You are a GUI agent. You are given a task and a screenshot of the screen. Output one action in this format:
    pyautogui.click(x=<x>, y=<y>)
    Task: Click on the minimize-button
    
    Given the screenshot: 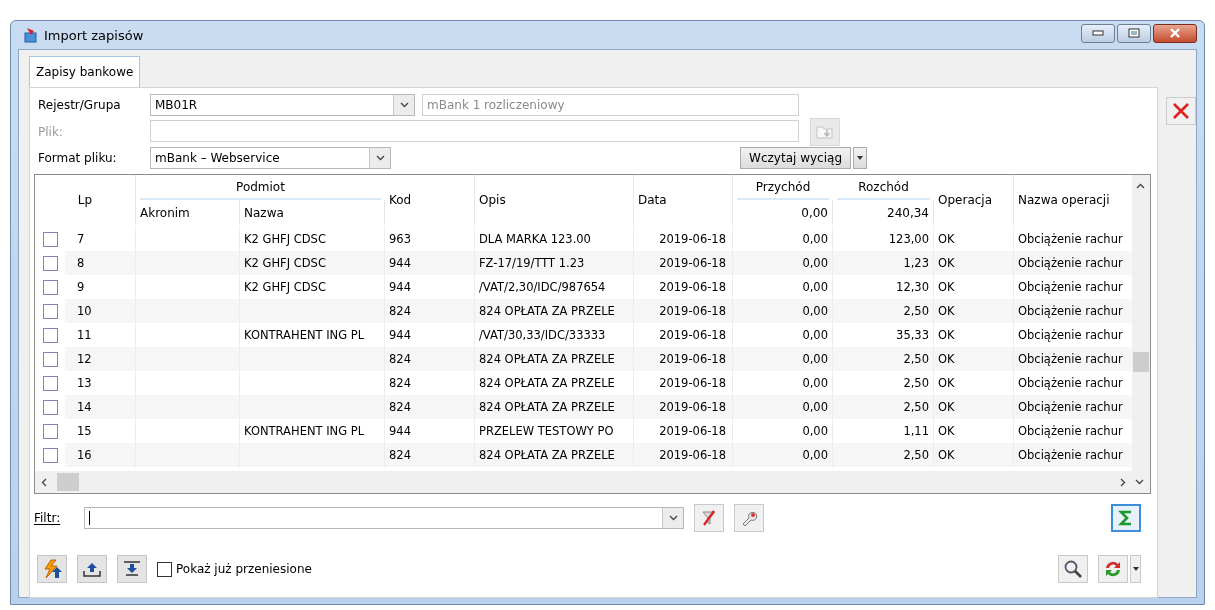 What is the action you would take?
    pyautogui.click(x=1098, y=33)
    